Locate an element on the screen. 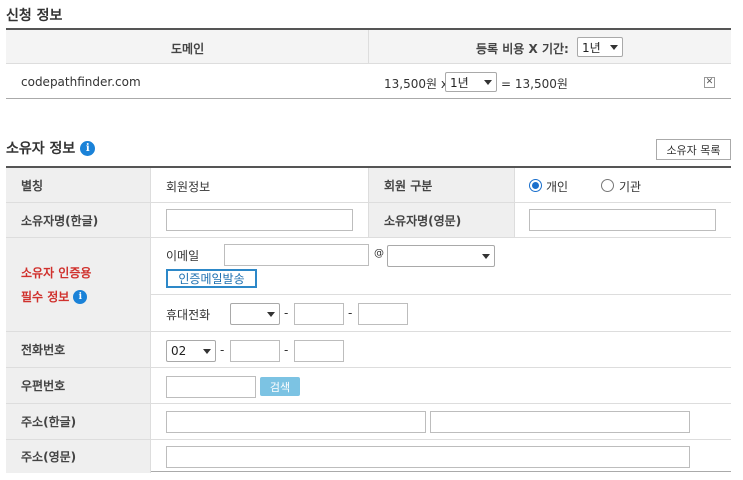  zip-input is located at coordinates (211, 387).